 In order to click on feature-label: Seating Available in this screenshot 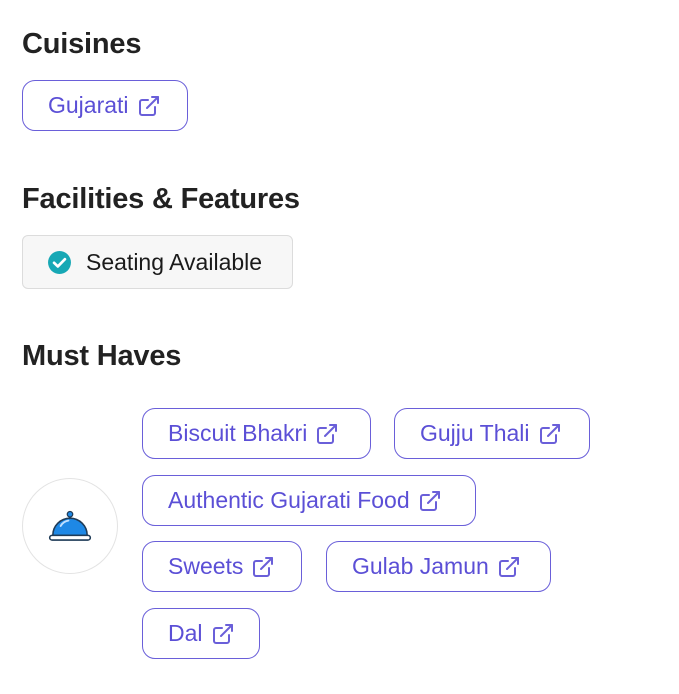, I will do `click(174, 261)`.